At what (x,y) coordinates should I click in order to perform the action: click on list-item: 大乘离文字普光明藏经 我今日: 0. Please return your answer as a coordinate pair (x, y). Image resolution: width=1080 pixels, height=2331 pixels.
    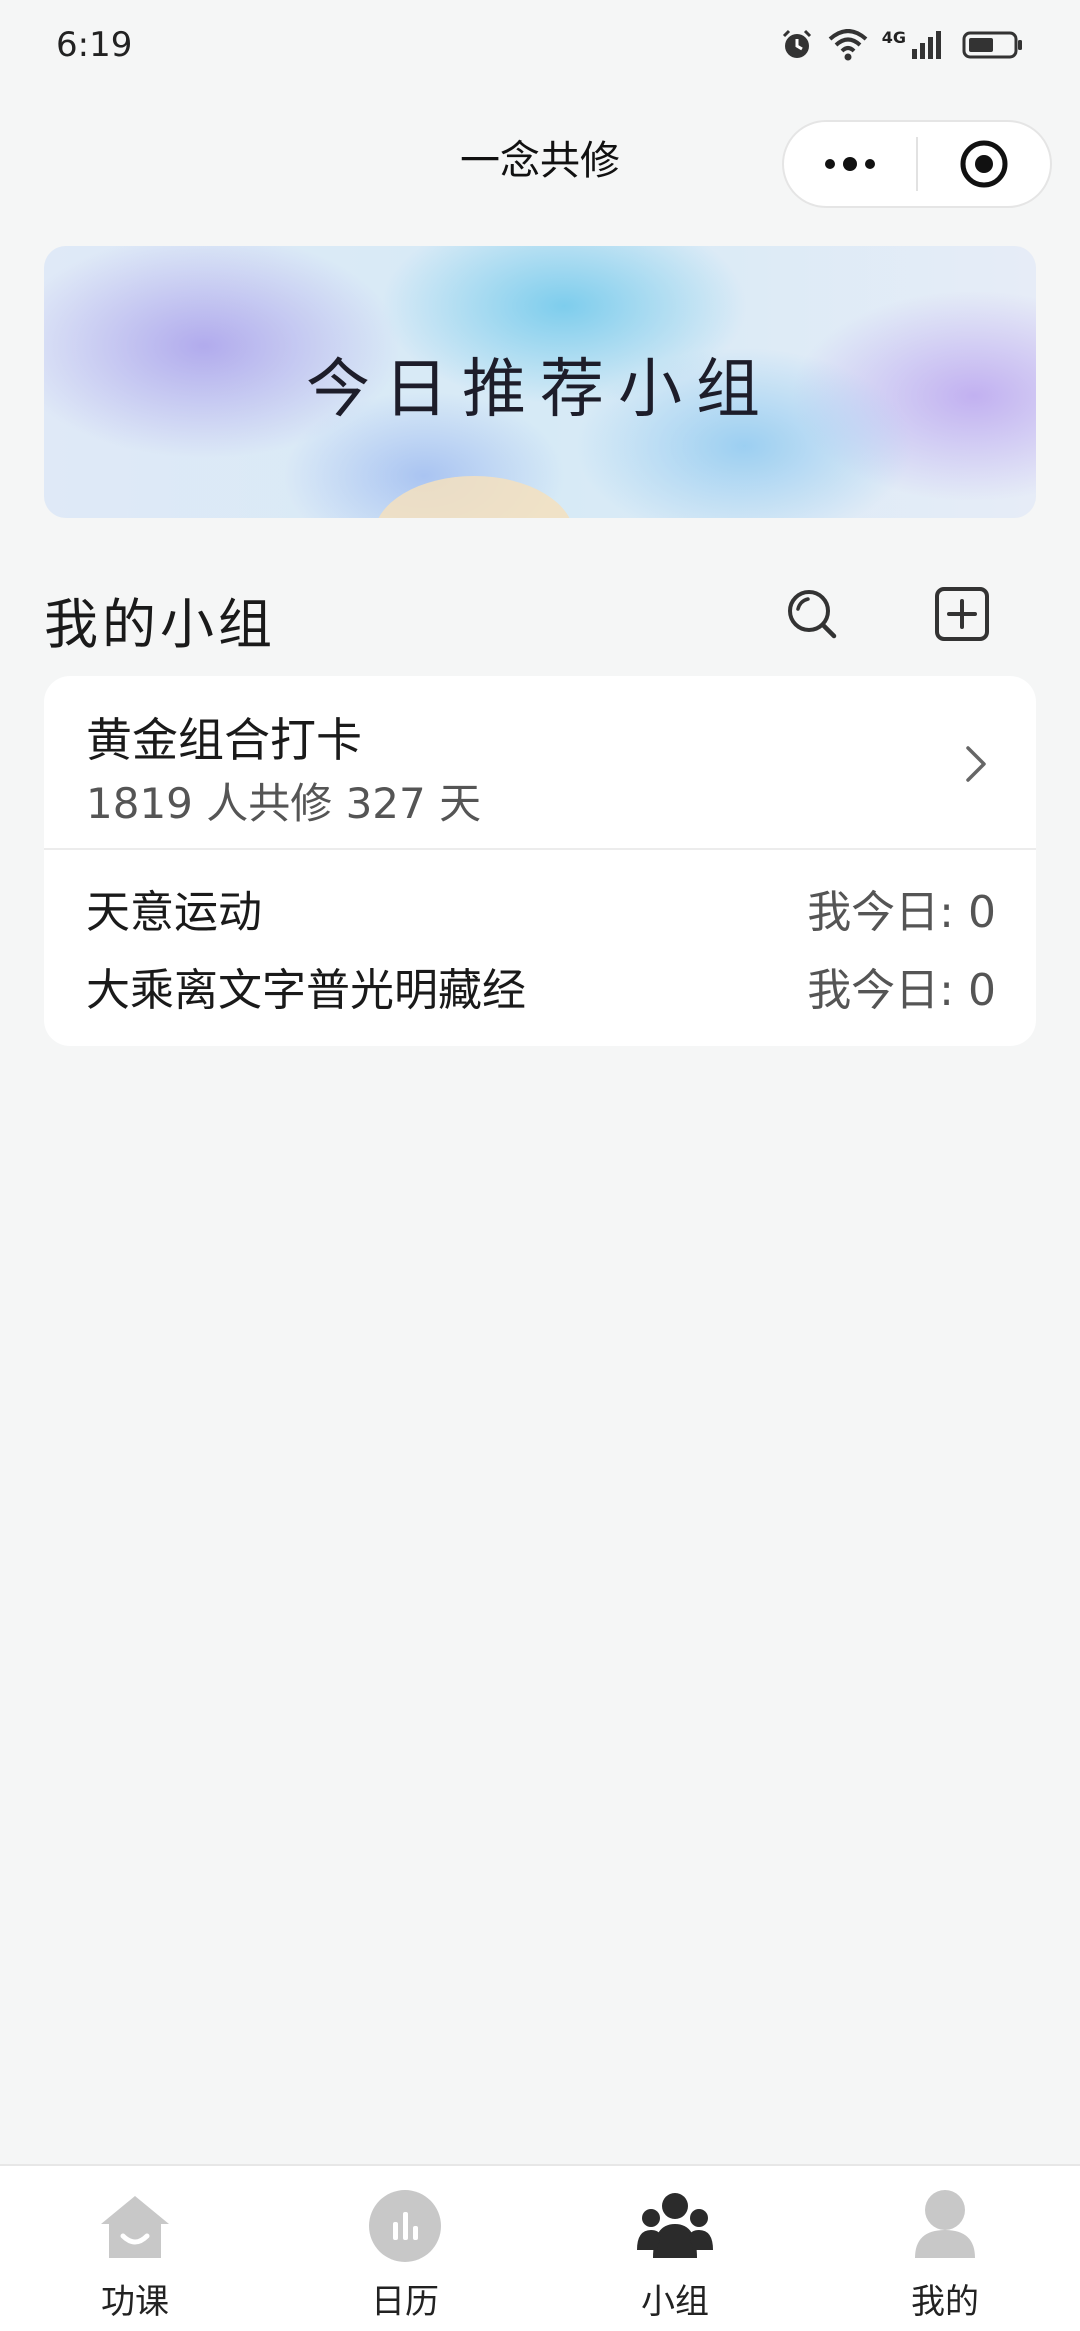
    Looking at the image, I should click on (541, 985).